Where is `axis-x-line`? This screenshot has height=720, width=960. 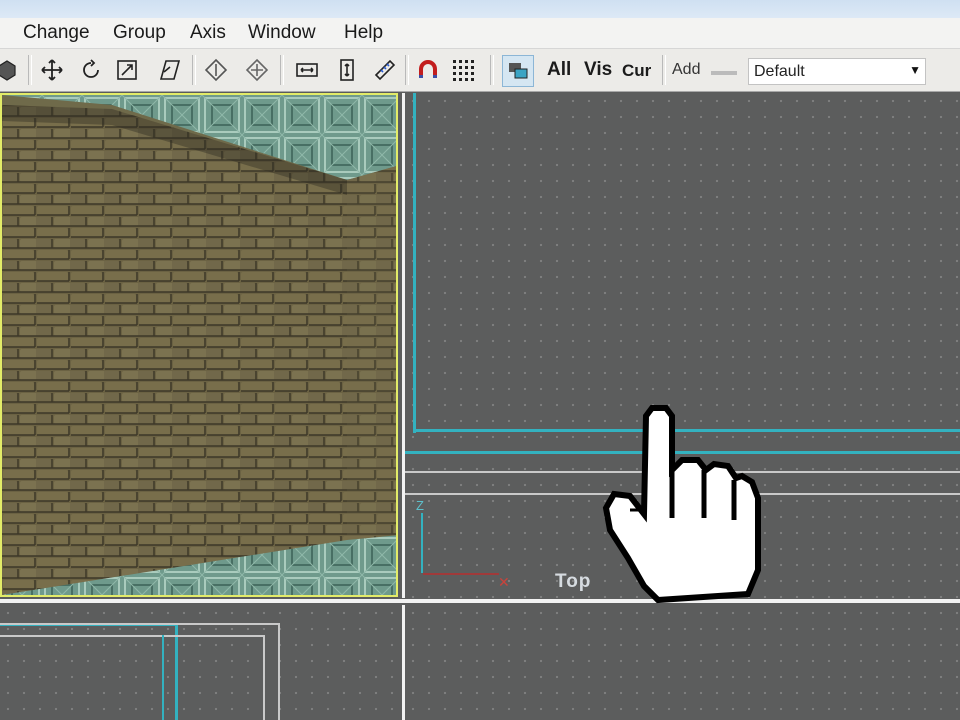 axis-x-line is located at coordinates (461, 574).